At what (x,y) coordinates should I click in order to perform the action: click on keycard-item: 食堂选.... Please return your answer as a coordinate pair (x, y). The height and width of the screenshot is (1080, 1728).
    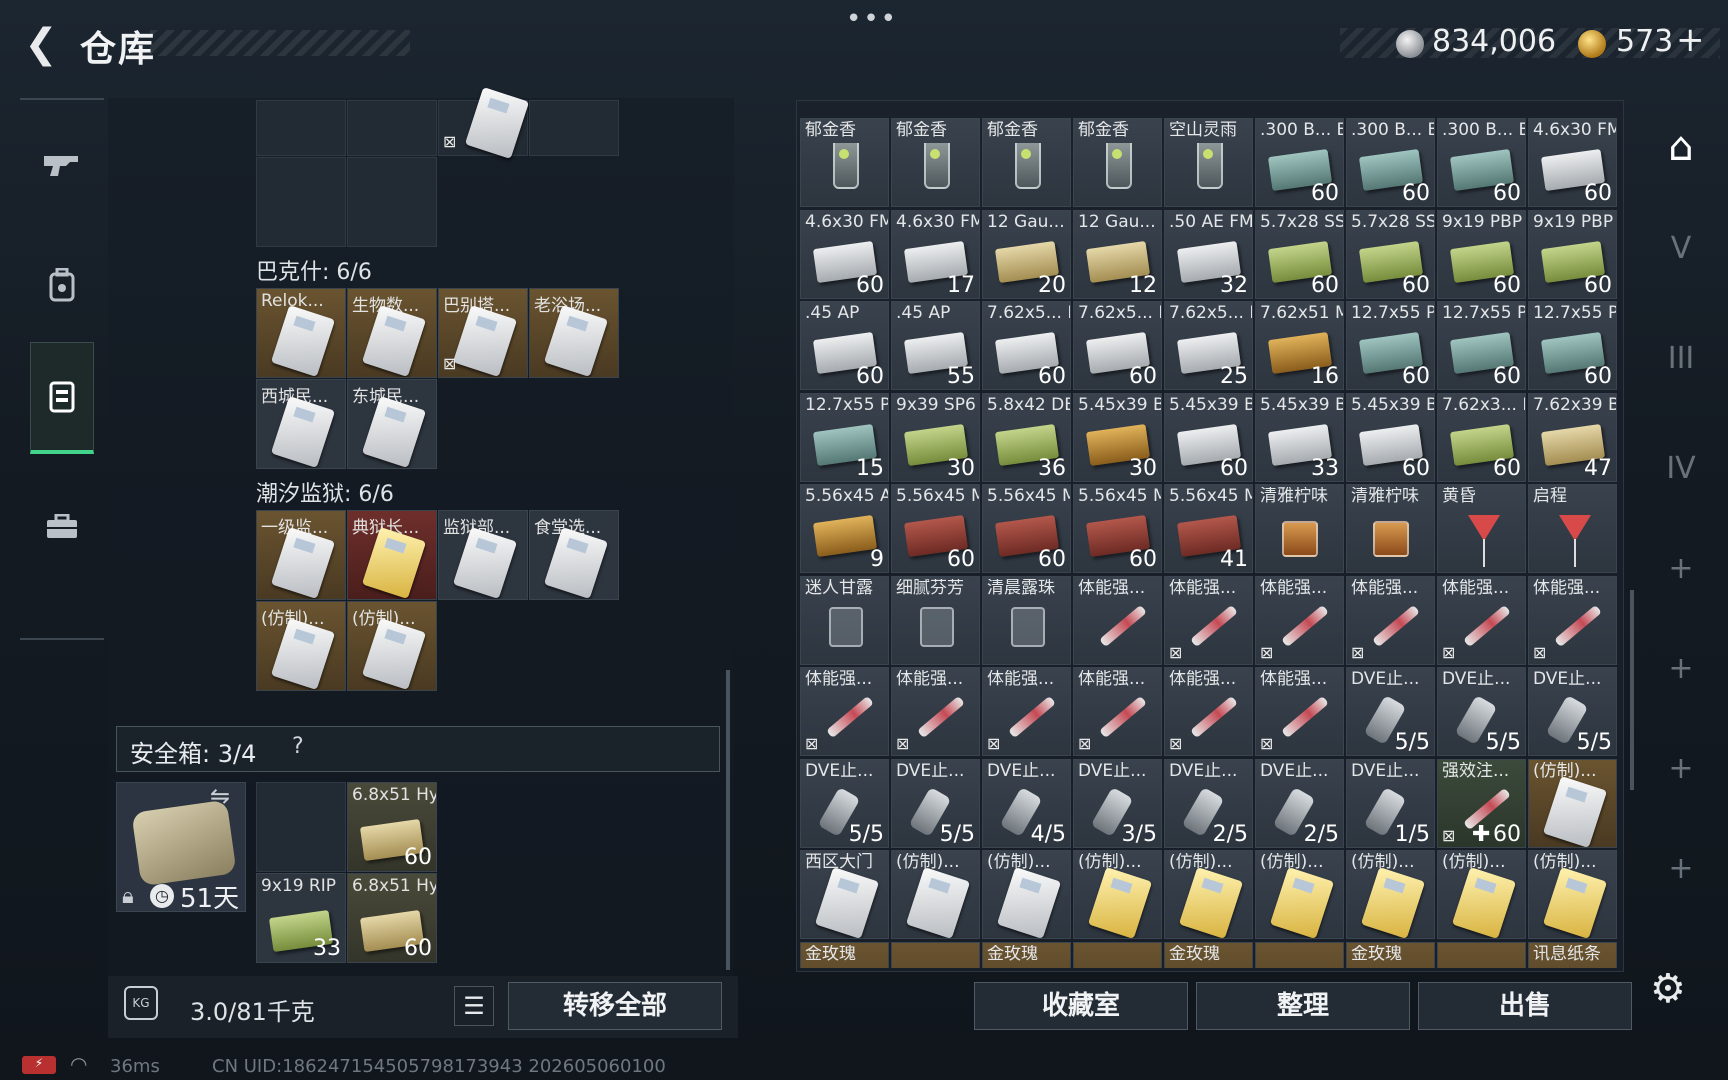
    Looking at the image, I should click on (574, 555).